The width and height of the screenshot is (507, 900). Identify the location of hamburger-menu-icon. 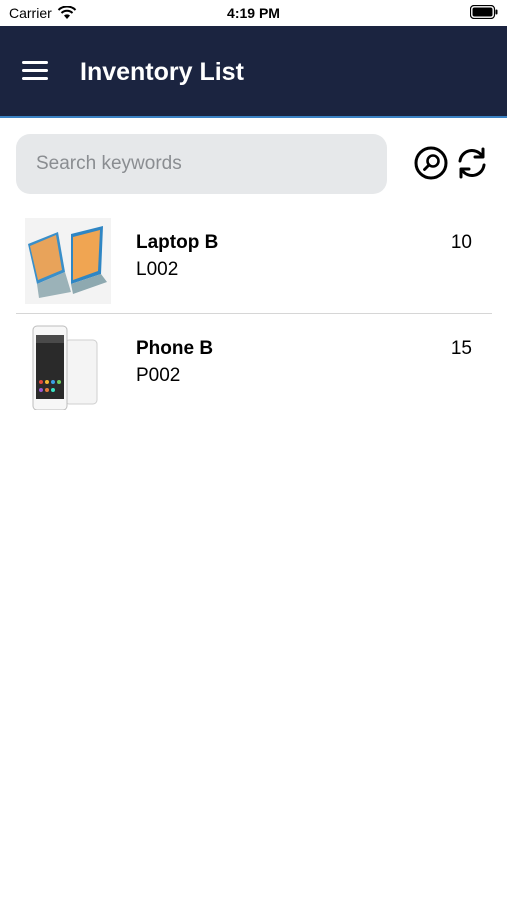
(35, 72).